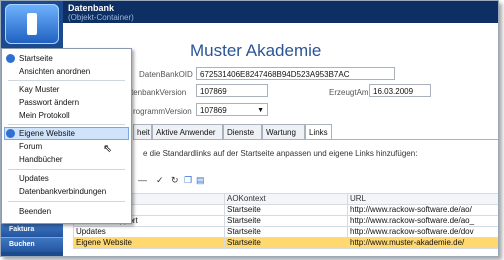  What do you see at coordinates (166, 74) in the screenshot?
I see `db-oid-label: DatenBankOID` at bounding box center [166, 74].